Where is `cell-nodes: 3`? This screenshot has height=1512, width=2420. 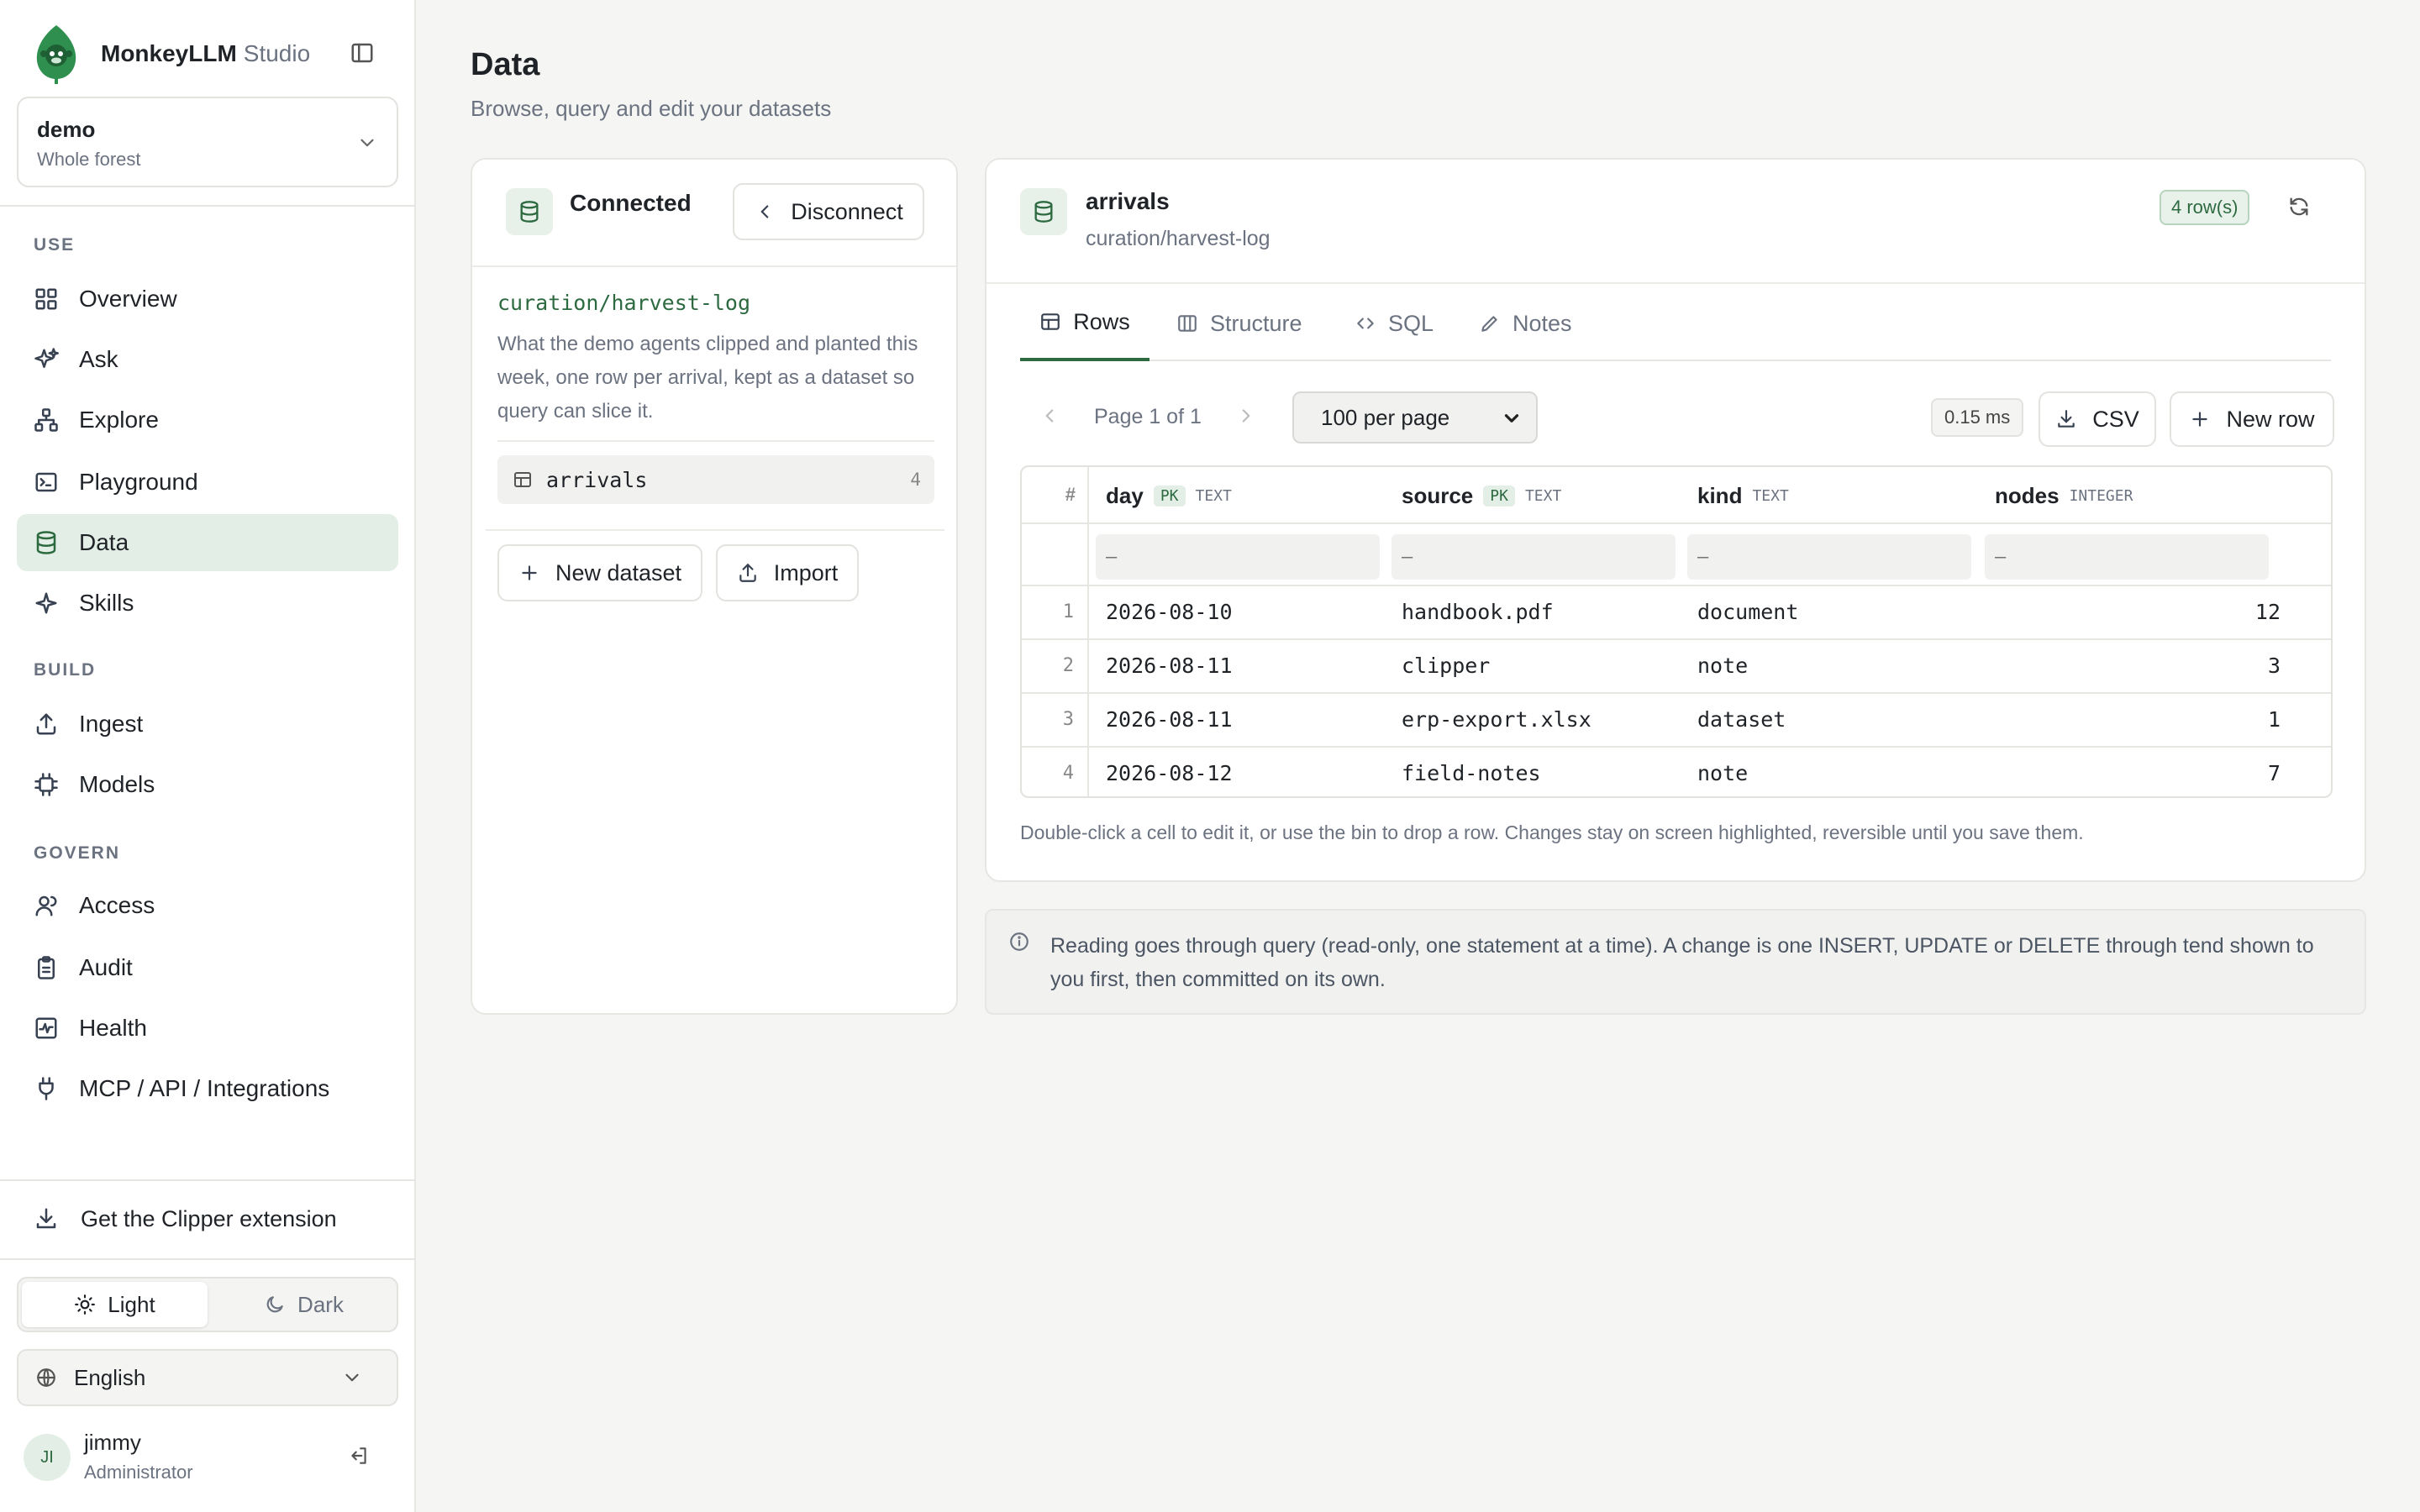
cell-nodes: 3 is located at coordinates (2217, 666).